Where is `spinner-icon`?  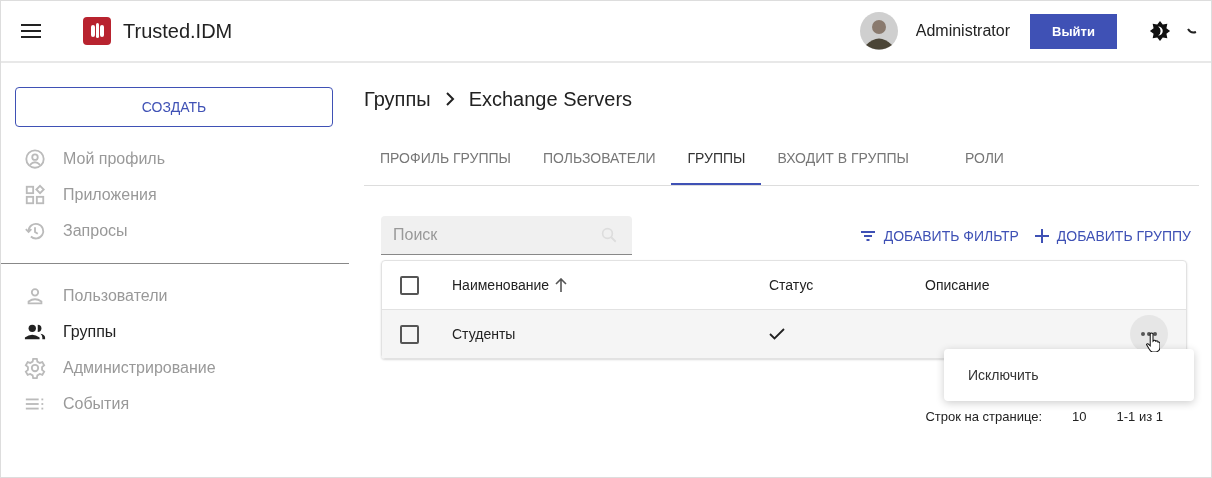
spinner-icon is located at coordinates (1192, 31).